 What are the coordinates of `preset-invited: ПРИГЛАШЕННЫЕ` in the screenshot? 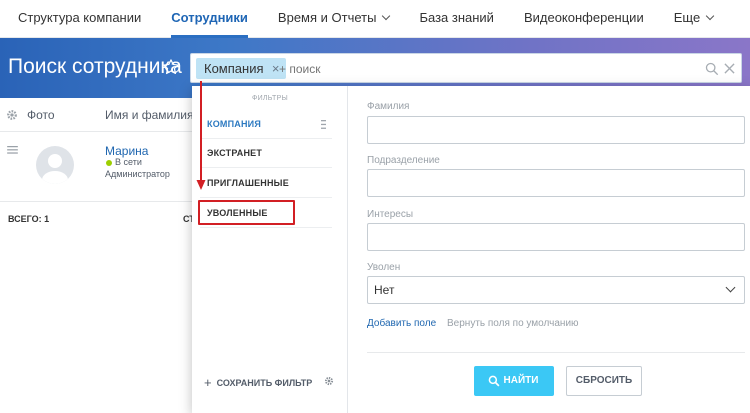 It's located at (266, 183).